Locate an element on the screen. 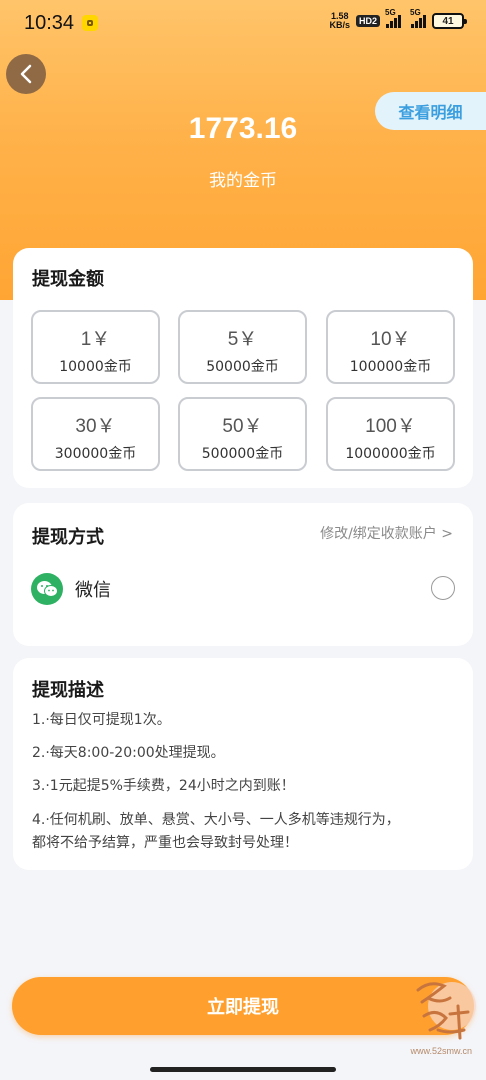 Image resolution: width=486 pixels, height=1080 pixels. description-line-5: 都将不给予结算，严重也会导致封号处理！ is located at coordinates (165, 843).